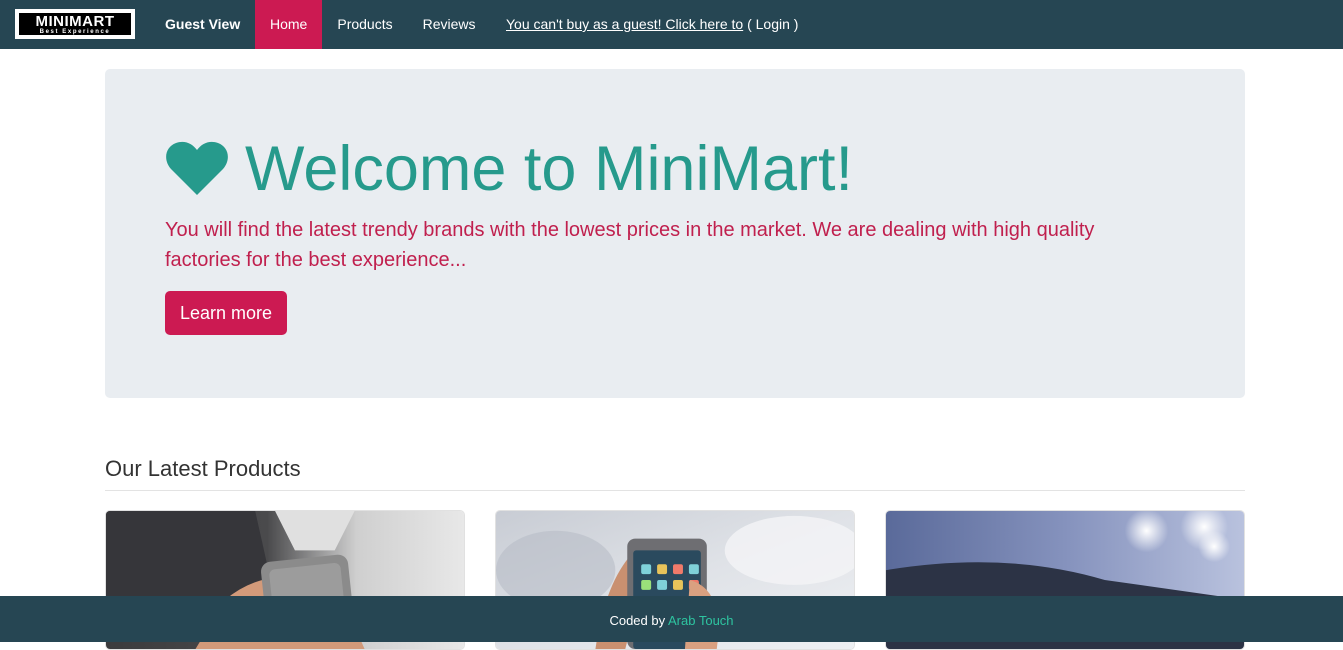 This screenshot has width=1343, height=650. What do you see at coordinates (771, 24) in the screenshot?
I see `login-link-text: ( Login )` at bounding box center [771, 24].